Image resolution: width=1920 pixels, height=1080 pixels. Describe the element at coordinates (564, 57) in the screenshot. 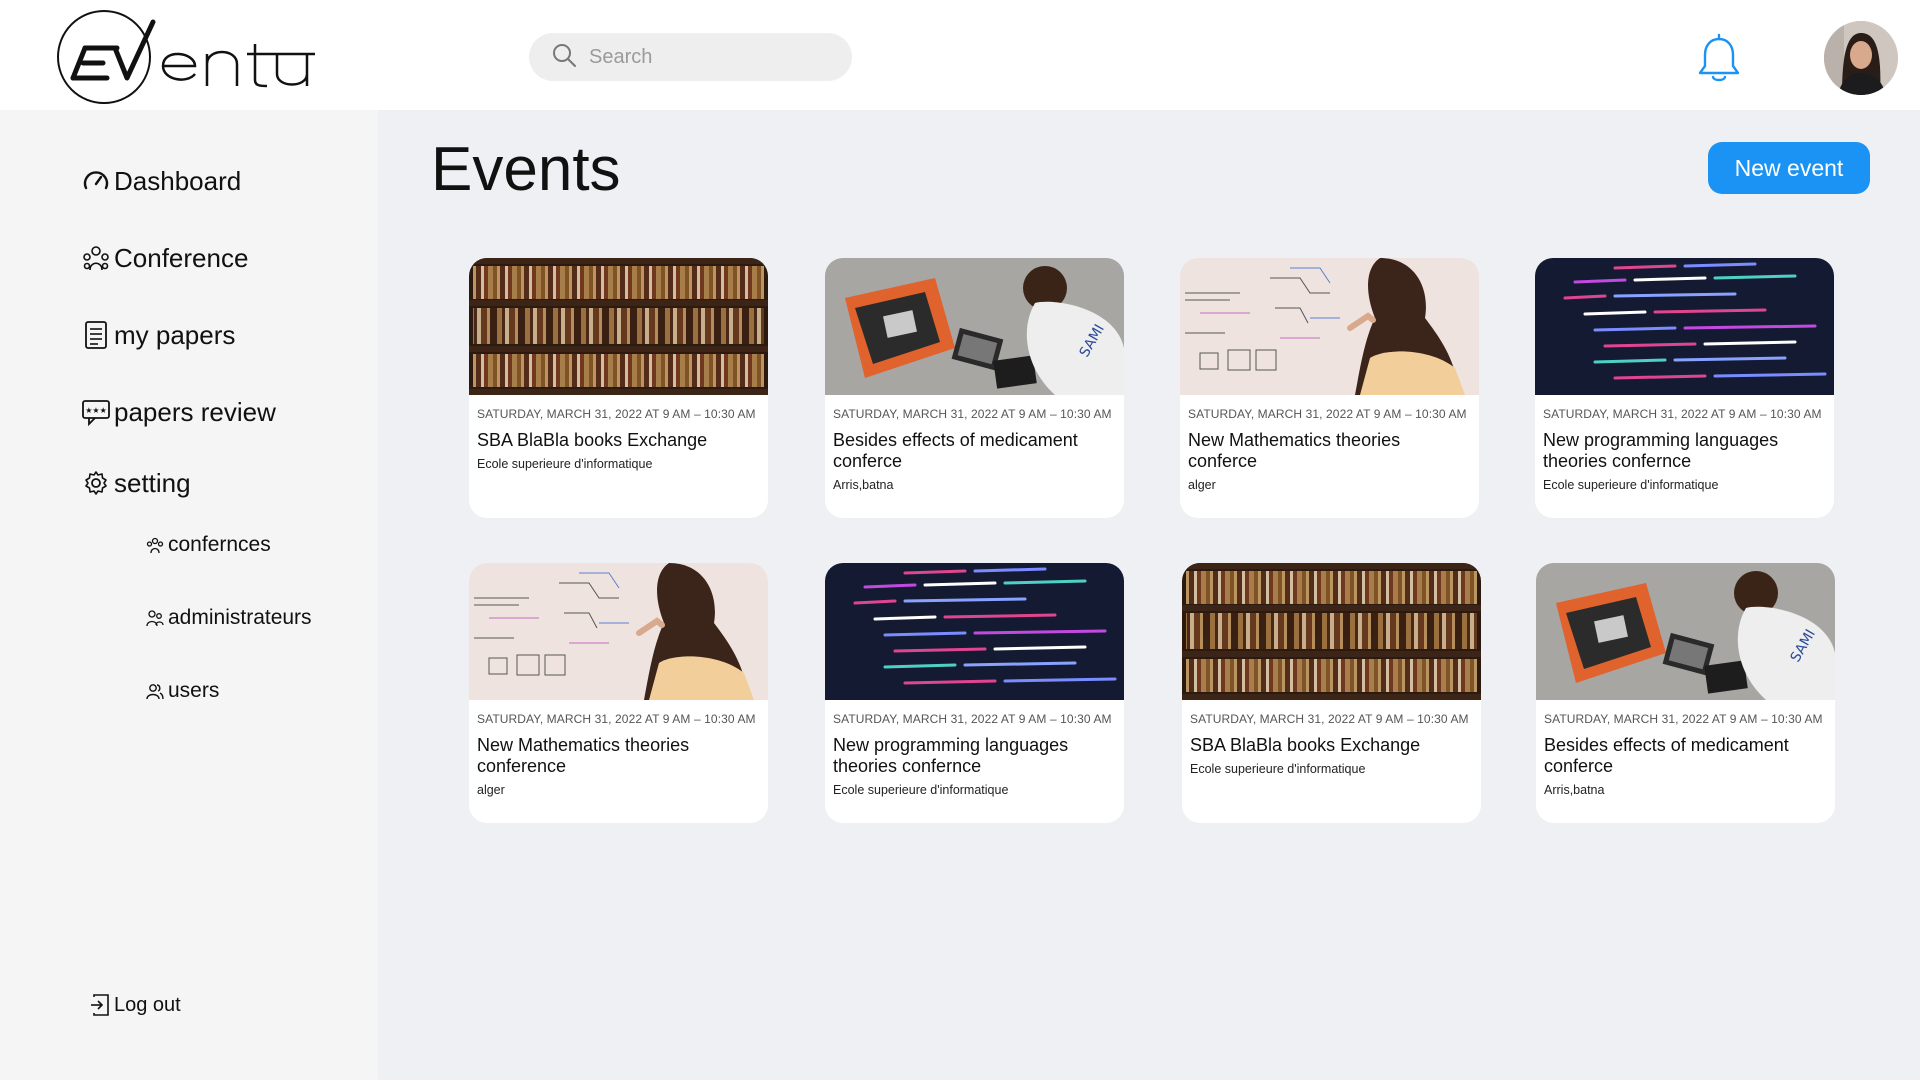

I see `search-icon` at that location.